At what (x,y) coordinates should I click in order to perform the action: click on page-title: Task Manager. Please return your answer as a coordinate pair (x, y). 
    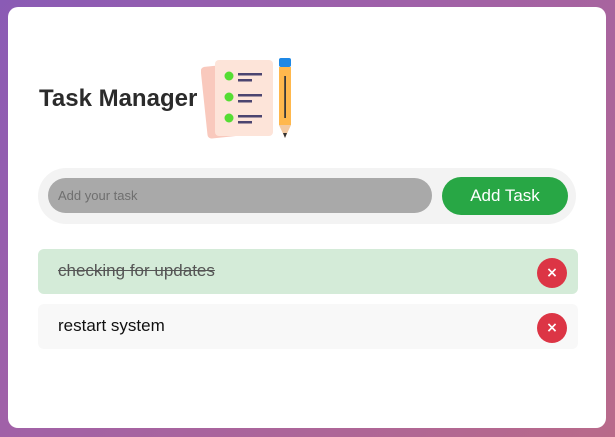
    Looking at the image, I should click on (118, 98).